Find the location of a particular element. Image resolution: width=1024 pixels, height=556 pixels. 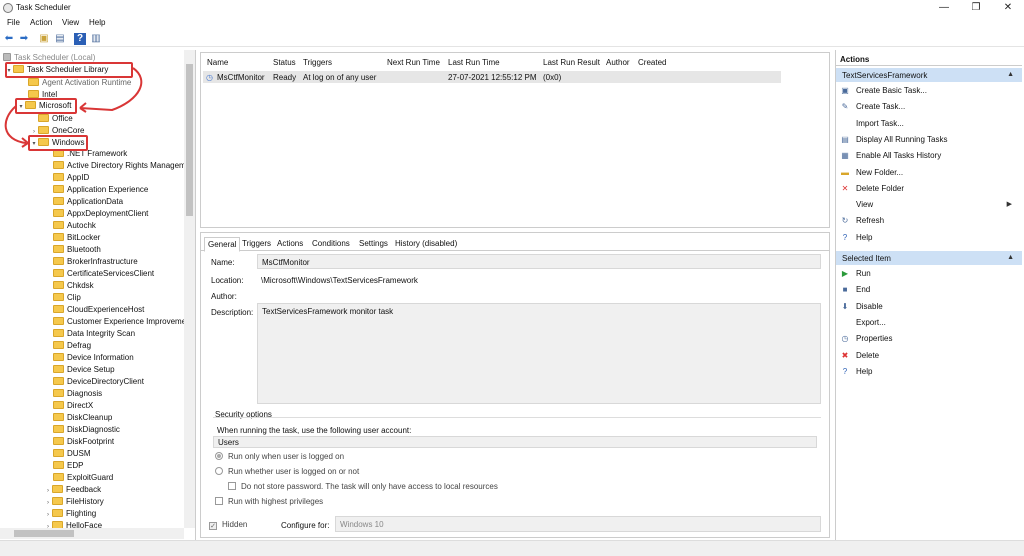

menu-view: View is located at coordinates (70, 22).